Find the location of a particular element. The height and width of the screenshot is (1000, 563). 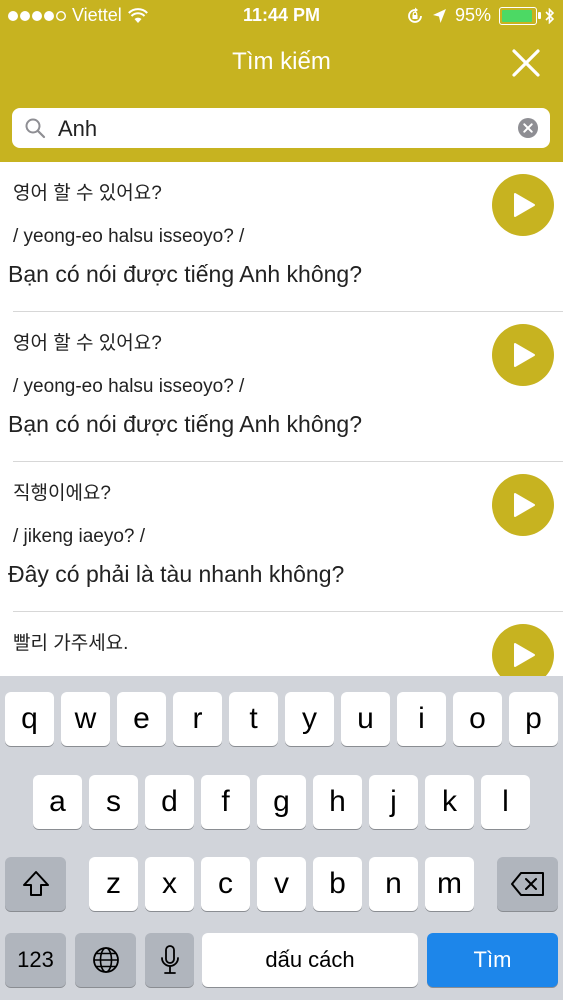

key-o: o is located at coordinates (477, 719).